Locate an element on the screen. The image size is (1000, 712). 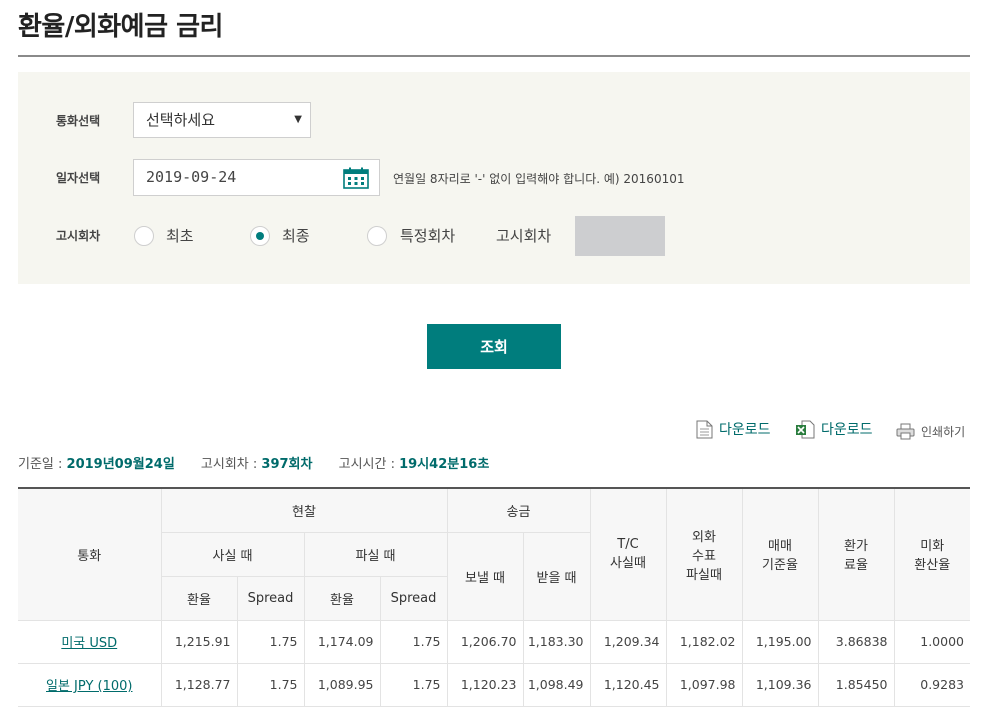
print-link: 인쇄하기 is located at coordinates (930, 431).